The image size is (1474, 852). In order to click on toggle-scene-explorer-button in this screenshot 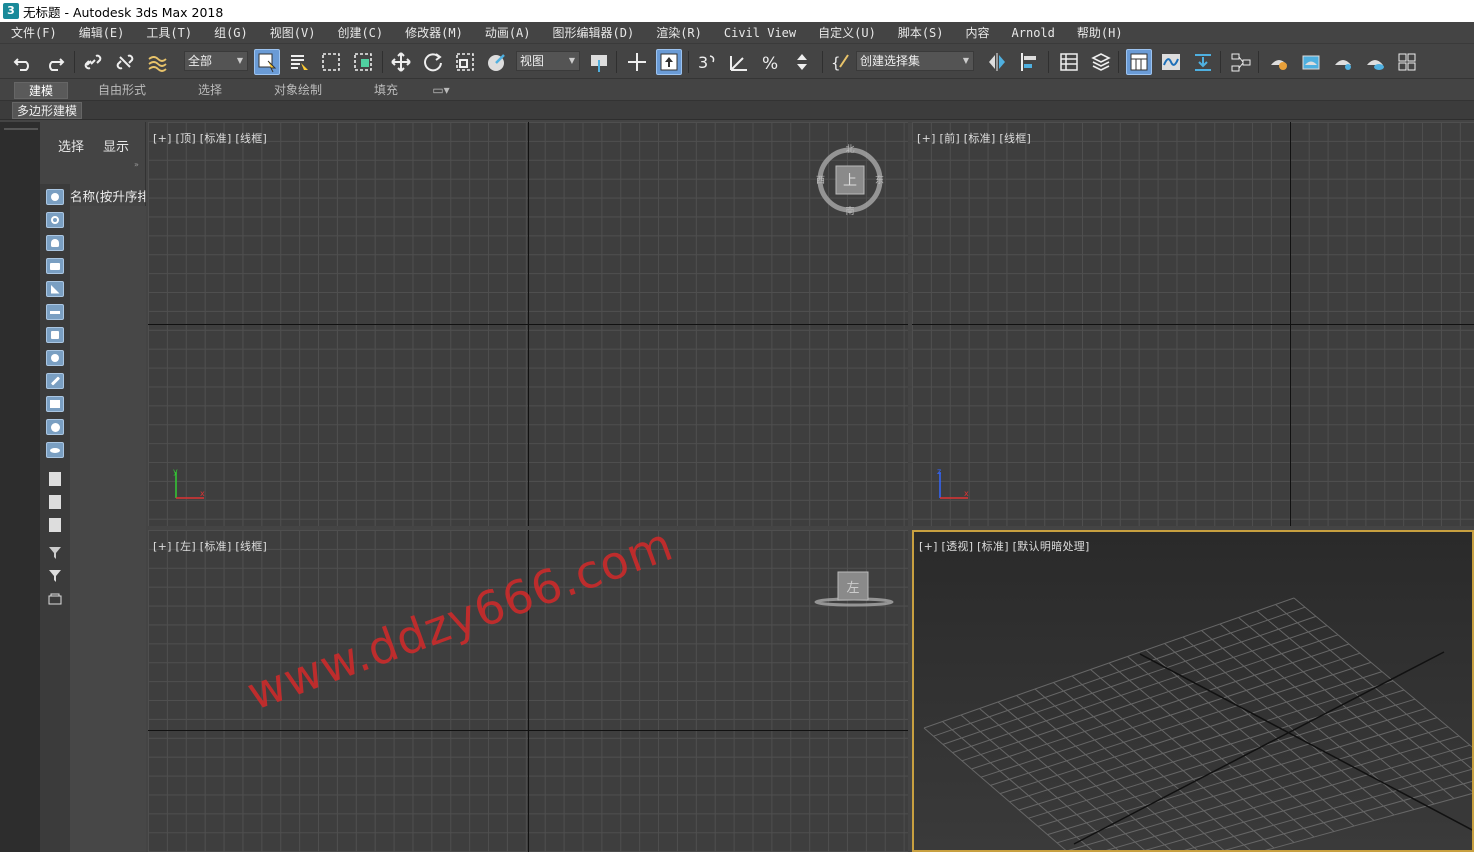, I will do `click(1069, 62)`.